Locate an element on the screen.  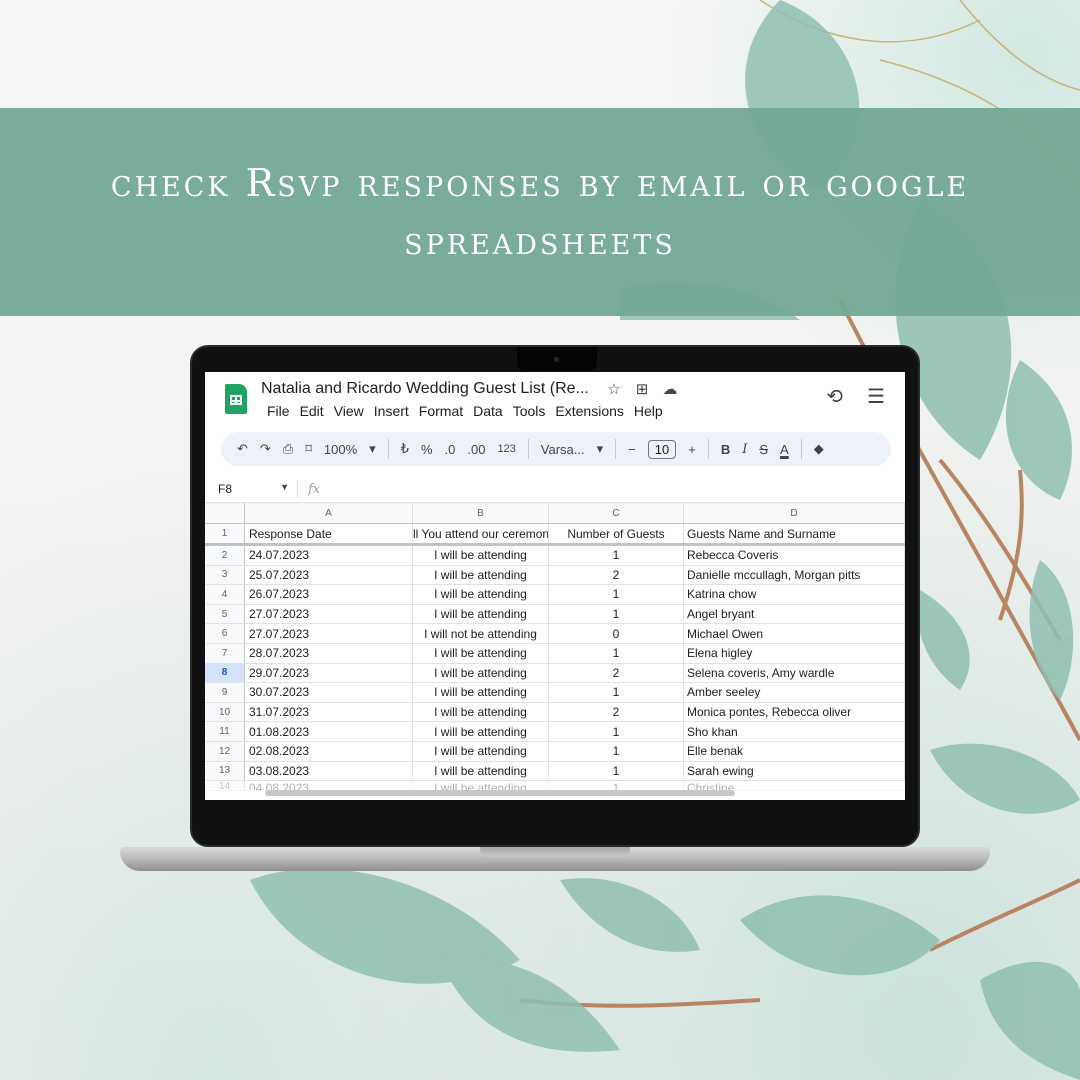
cell-guest-names: Elena higley is located at coordinates (794, 653).